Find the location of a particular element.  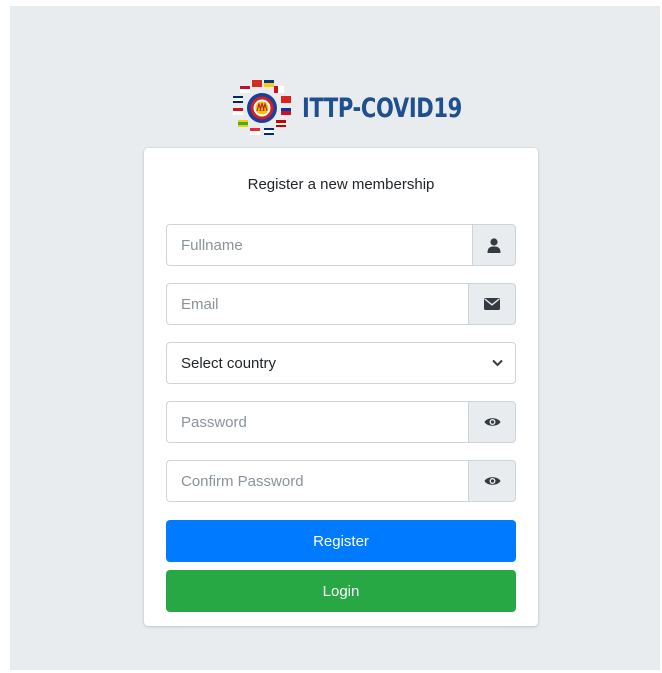

password-input is located at coordinates (317, 422).